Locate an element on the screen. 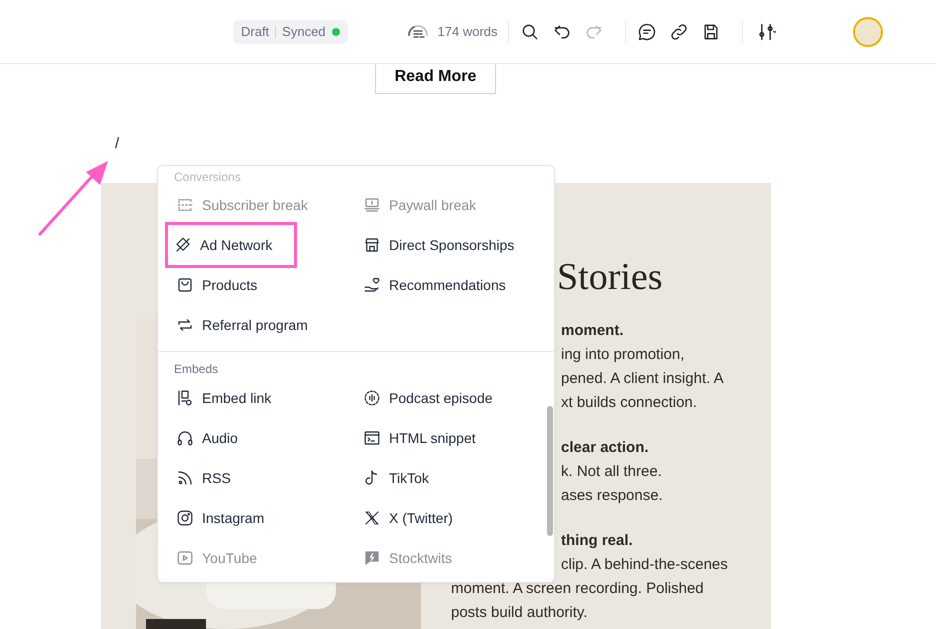  divider-icon is located at coordinates (185, 205).